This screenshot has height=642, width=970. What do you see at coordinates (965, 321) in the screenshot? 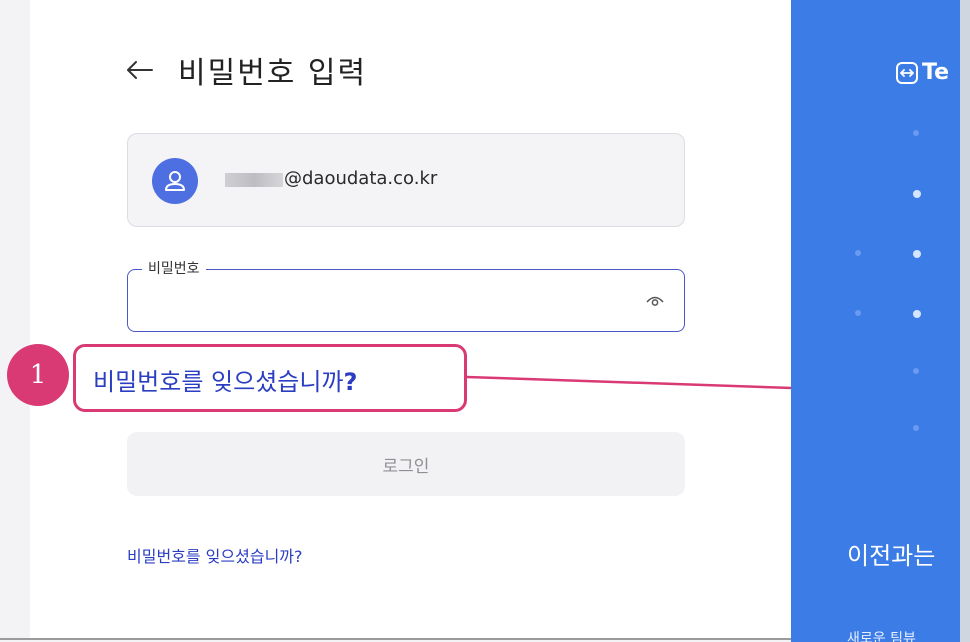
I see `screen-edge` at bounding box center [965, 321].